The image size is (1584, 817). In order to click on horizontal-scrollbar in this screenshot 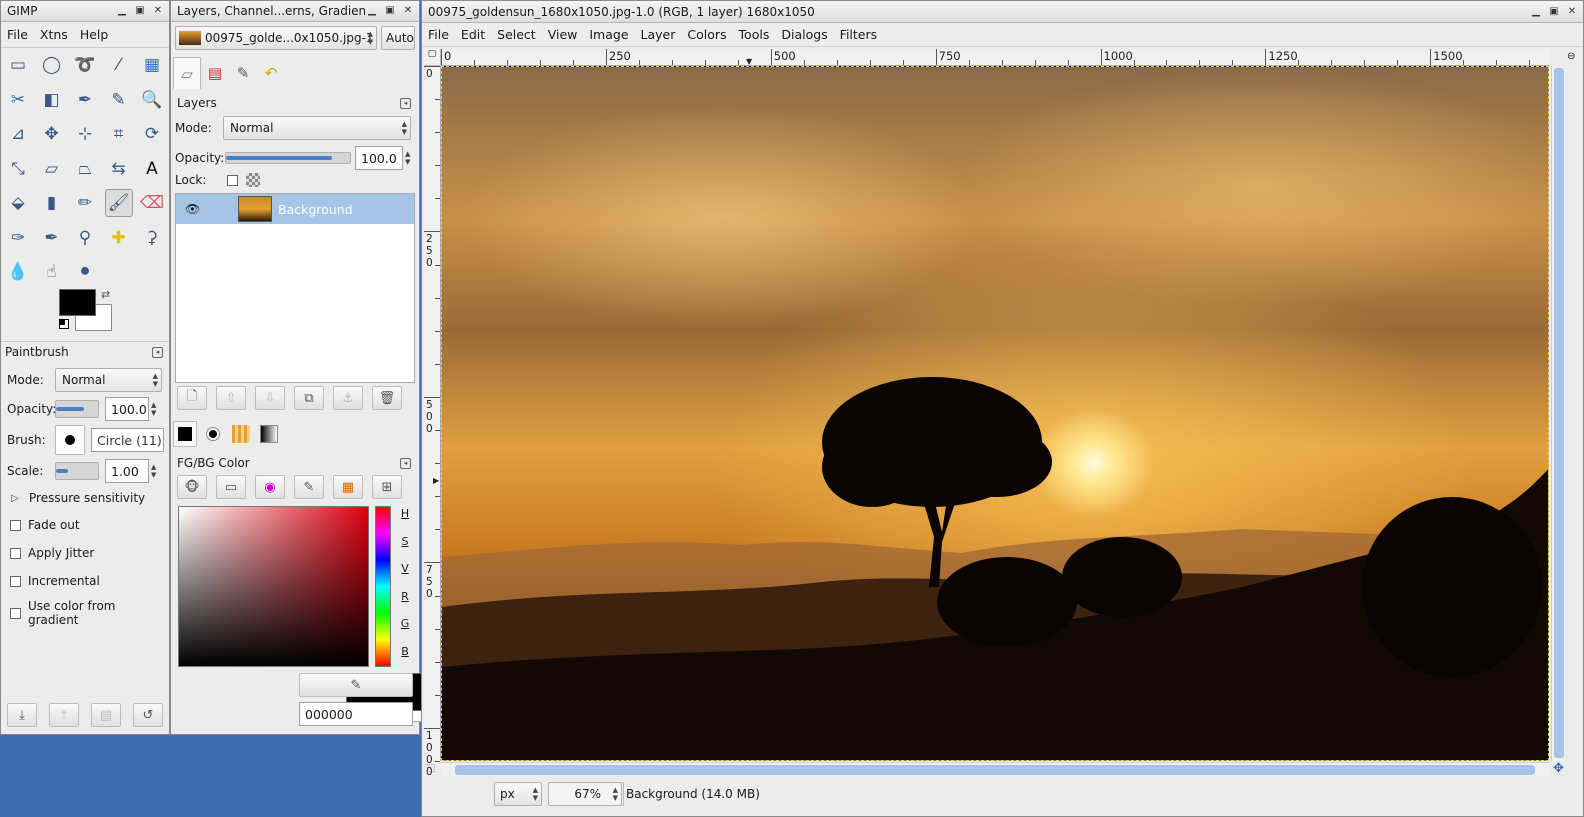, I will do `click(995, 769)`.